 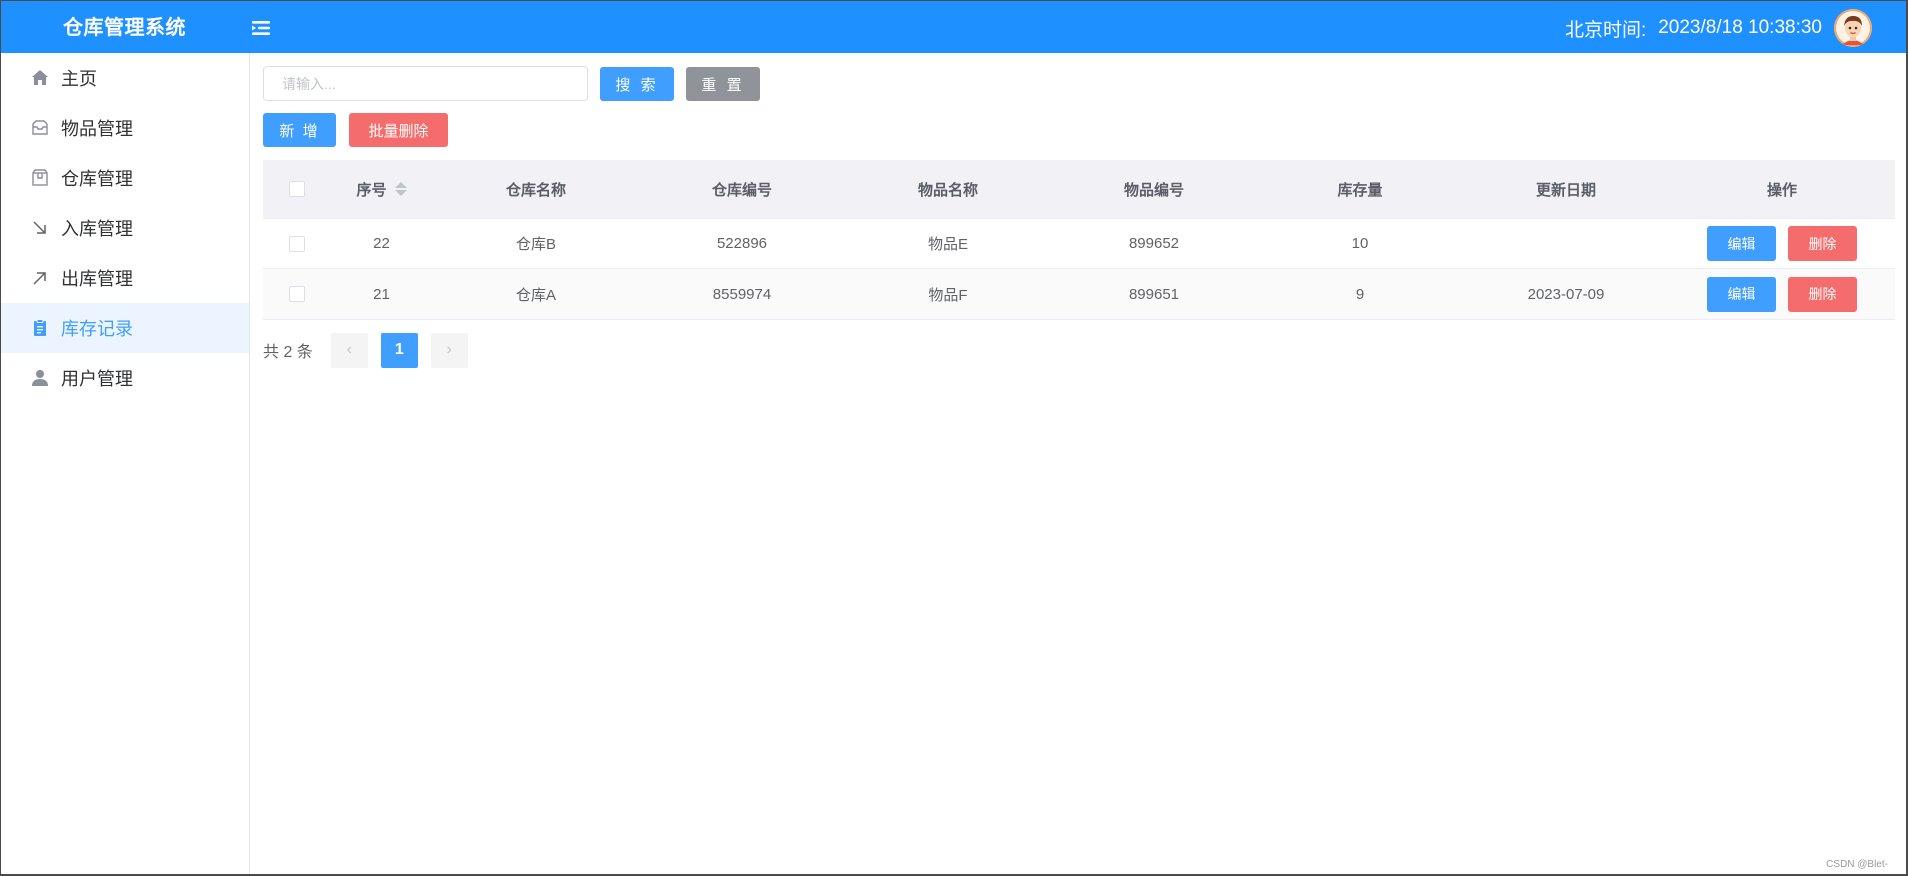 I want to click on top-header: 仓库管理系统 北京时间: 2023/8/18 10:38:30, so click(x=954, y=26).